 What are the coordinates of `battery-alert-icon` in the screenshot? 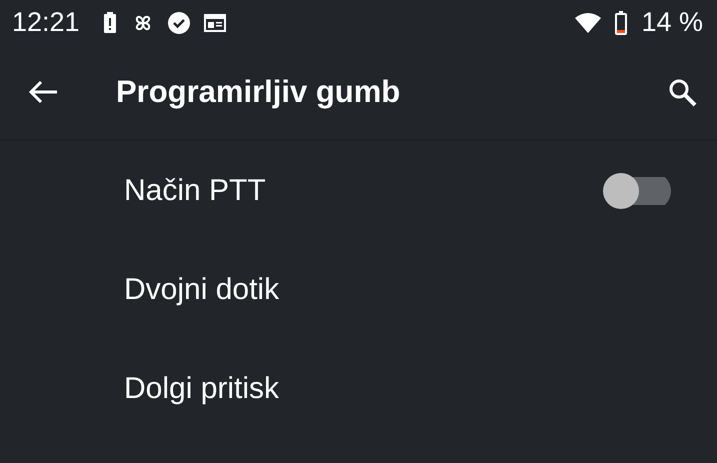 It's located at (110, 23).